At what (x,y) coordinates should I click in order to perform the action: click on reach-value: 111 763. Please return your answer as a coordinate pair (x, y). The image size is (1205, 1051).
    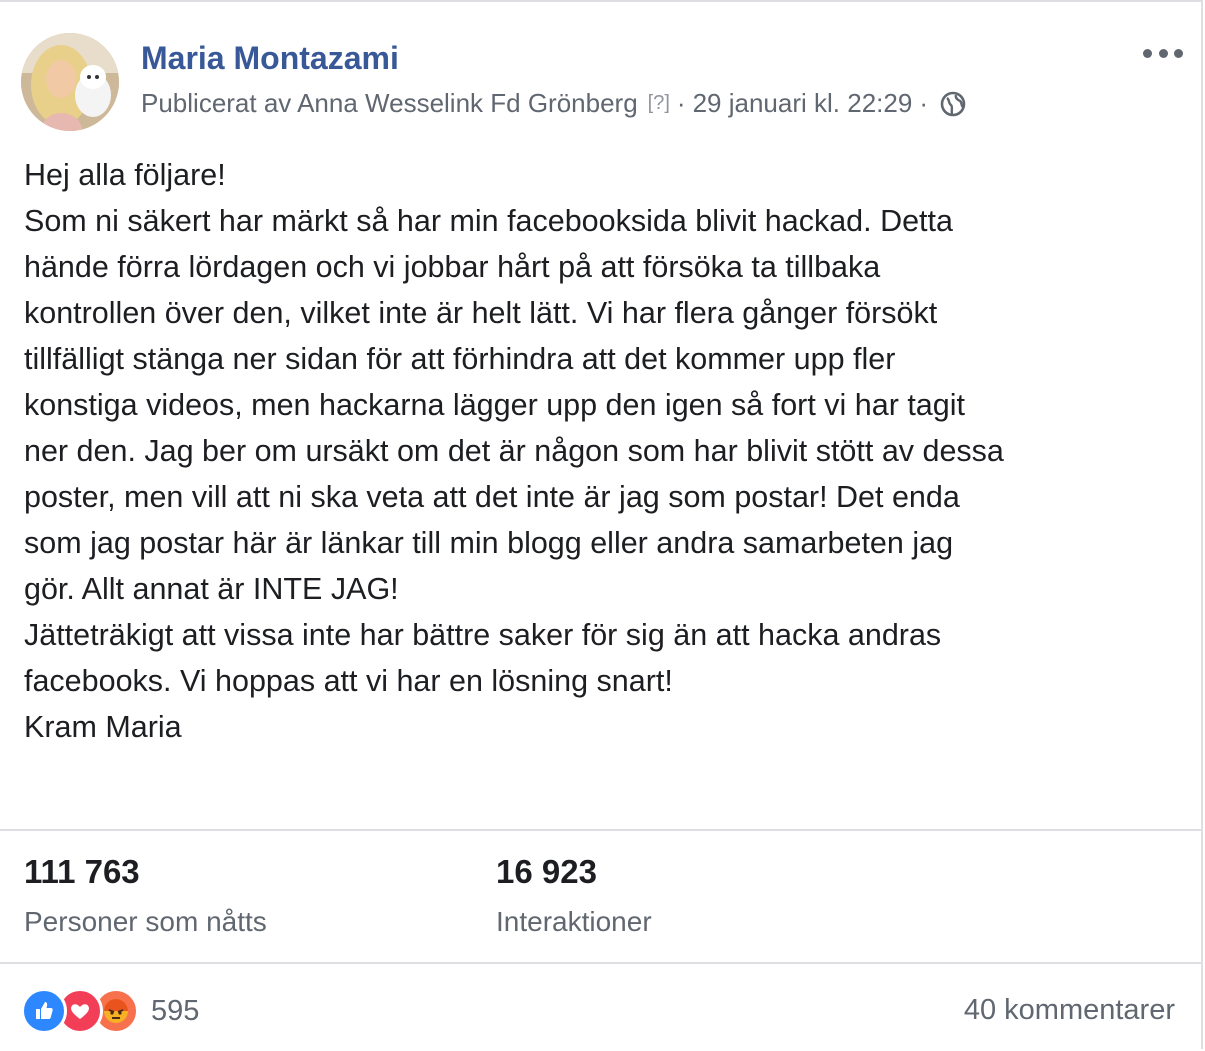
    Looking at the image, I should click on (82, 871).